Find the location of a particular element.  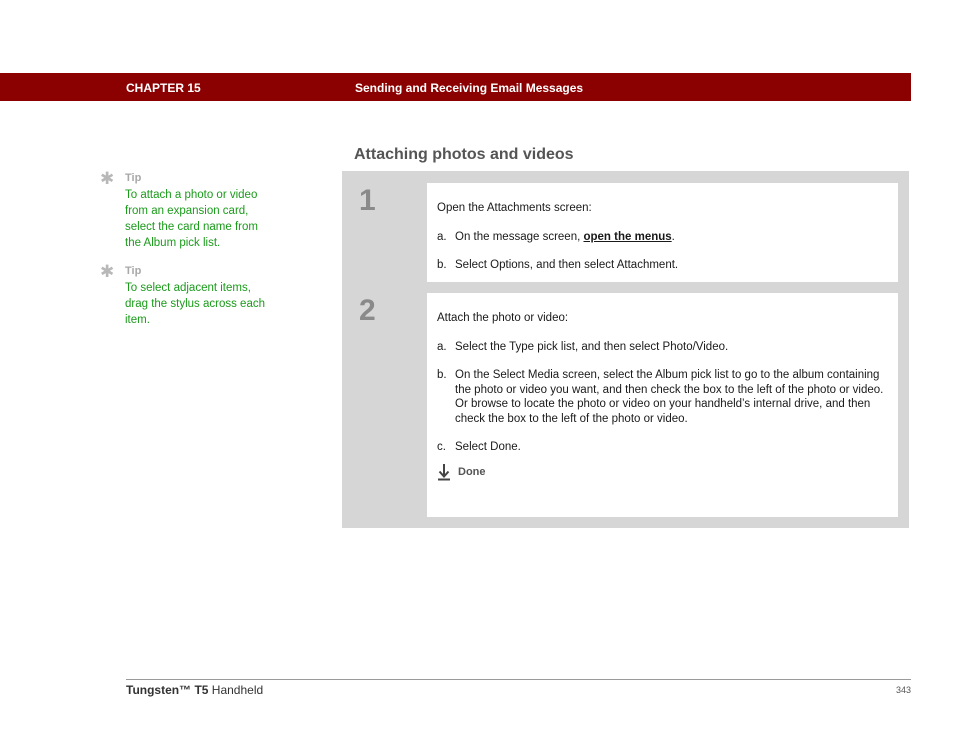

substep-text: On the message screen, is located at coordinates (519, 236).